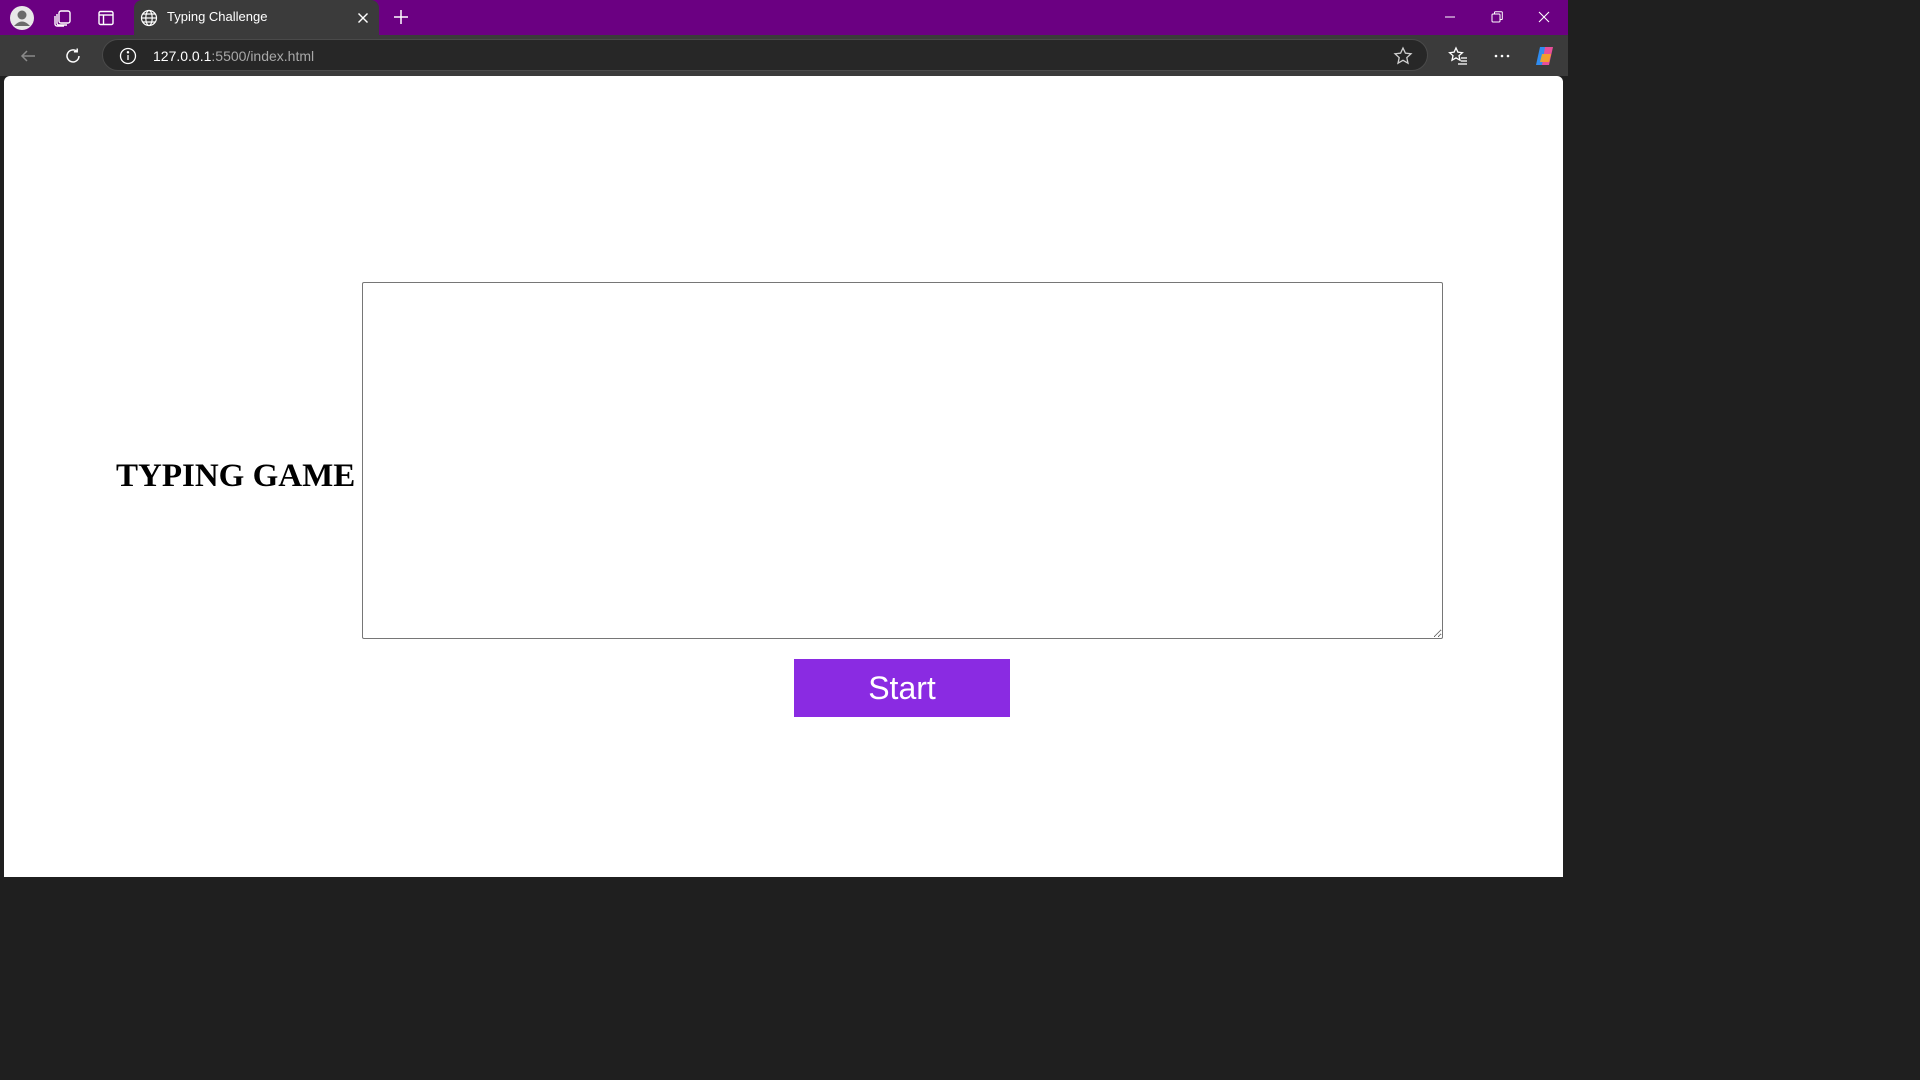 This screenshot has height=1080, width=1920. What do you see at coordinates (401, 17) in the screenshot?
I see `new-tab-icon` at bounding box center [401, 17].